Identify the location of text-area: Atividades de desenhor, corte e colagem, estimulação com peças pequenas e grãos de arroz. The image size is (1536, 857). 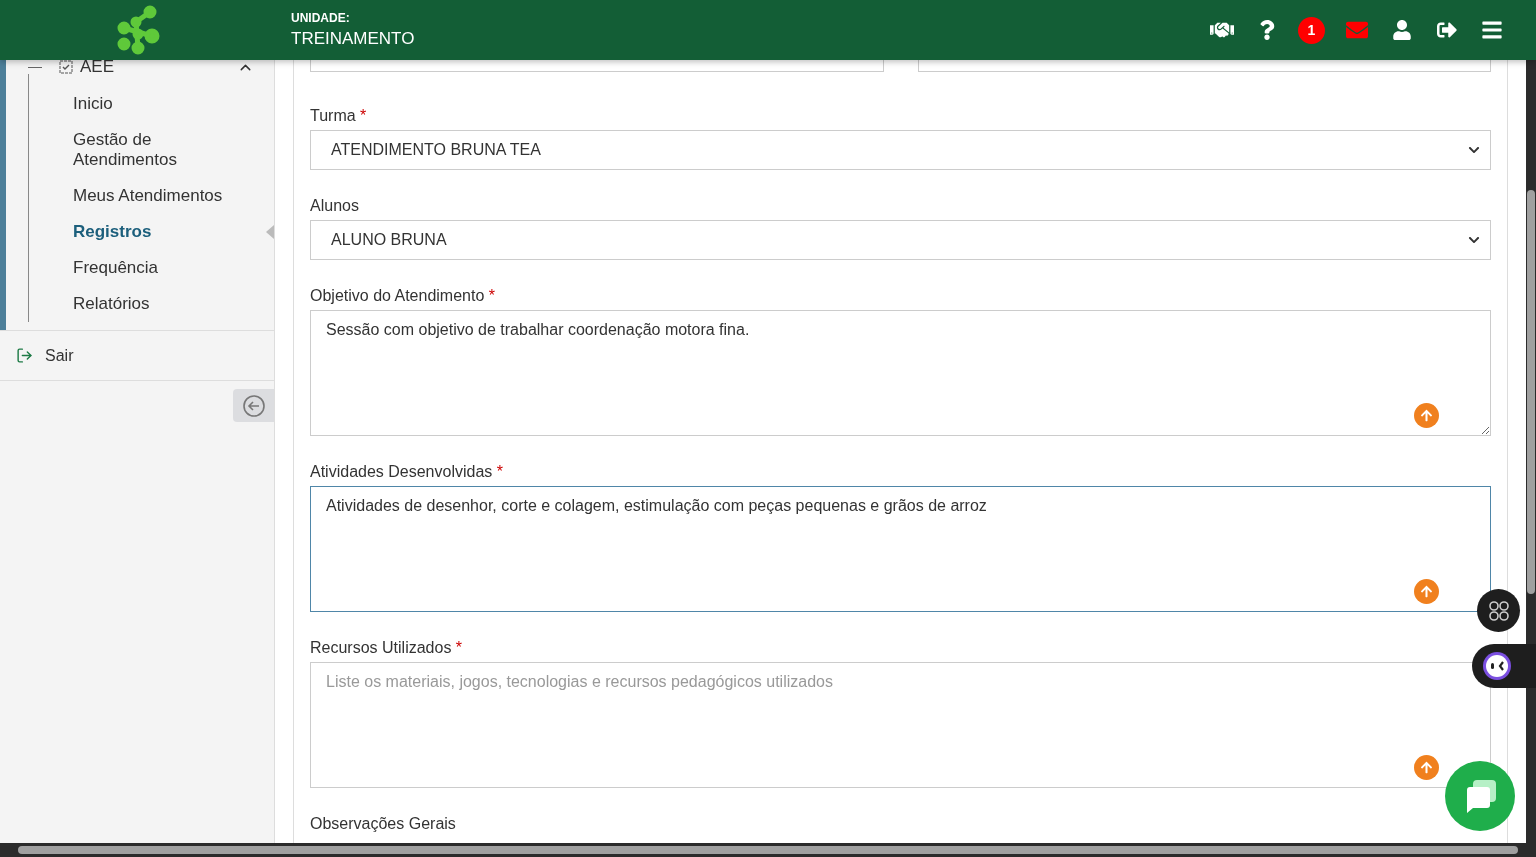
(900, 549).